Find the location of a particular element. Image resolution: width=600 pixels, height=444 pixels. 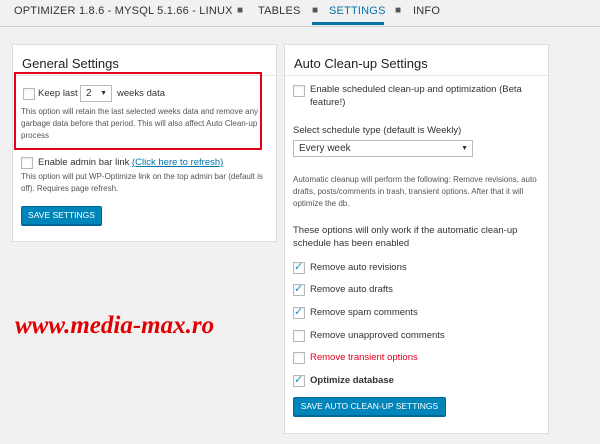

remove-unapproved-comments-label: Remove unapproved comments is located at coordinates (377, 335).